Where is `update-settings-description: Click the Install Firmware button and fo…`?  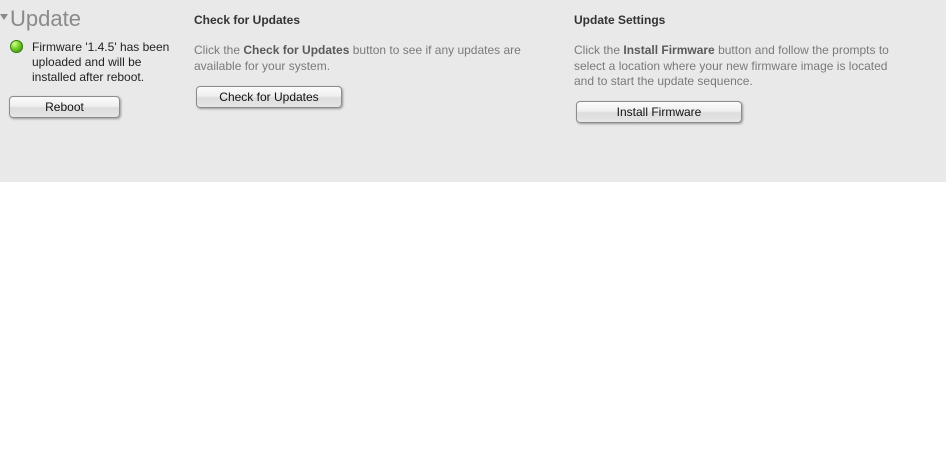
update-settings-description: Click the Install Firmware button and fo… is located at coordinates (731, 65).